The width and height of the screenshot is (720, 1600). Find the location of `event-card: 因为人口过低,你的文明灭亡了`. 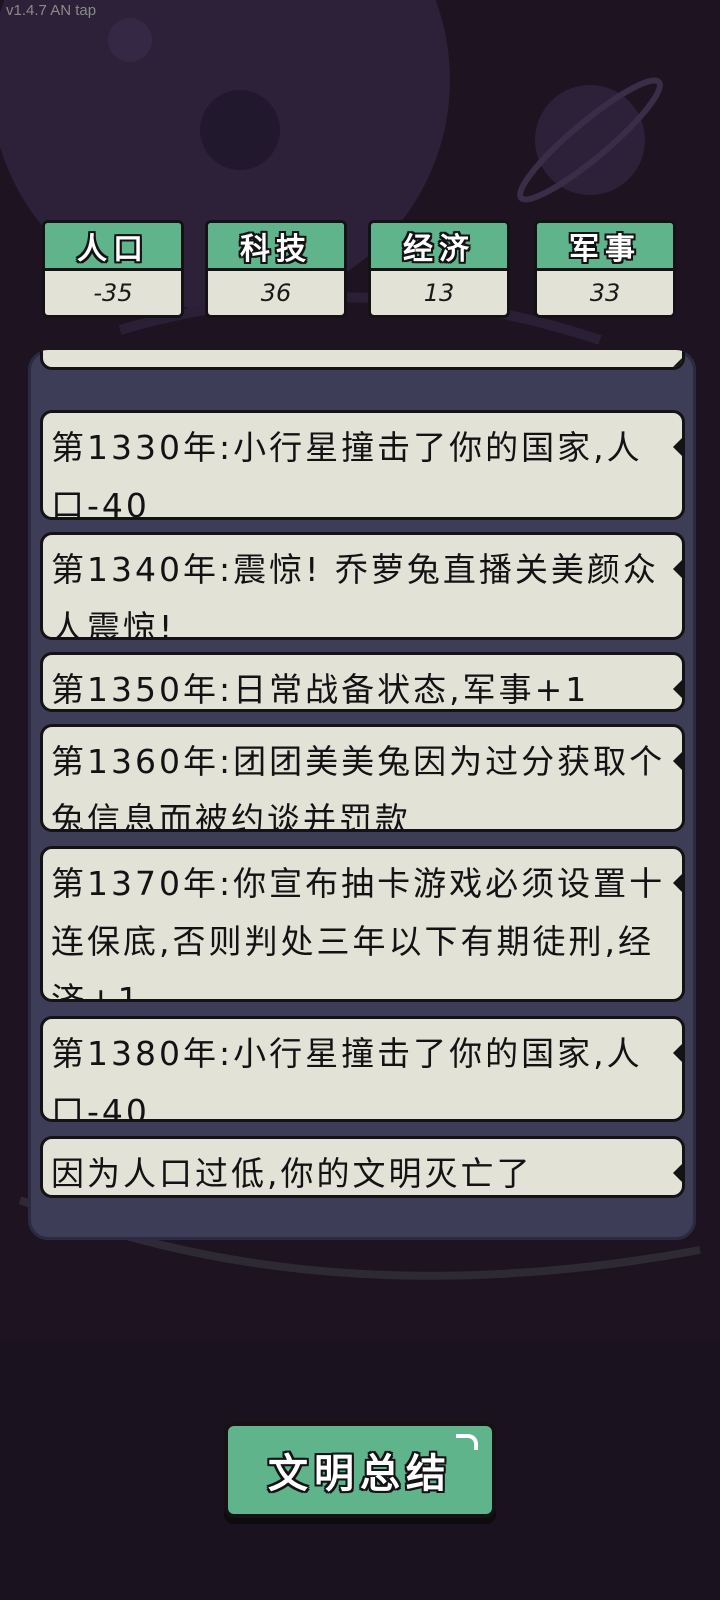

event-card: 因为人口过低,你的文明灭亡了 is located at coordinates (362, 1167).